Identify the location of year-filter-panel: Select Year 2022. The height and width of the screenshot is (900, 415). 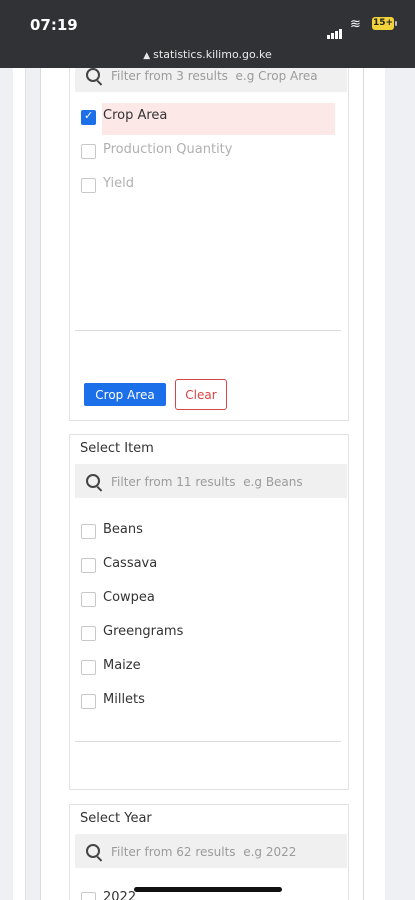
(209, 852).